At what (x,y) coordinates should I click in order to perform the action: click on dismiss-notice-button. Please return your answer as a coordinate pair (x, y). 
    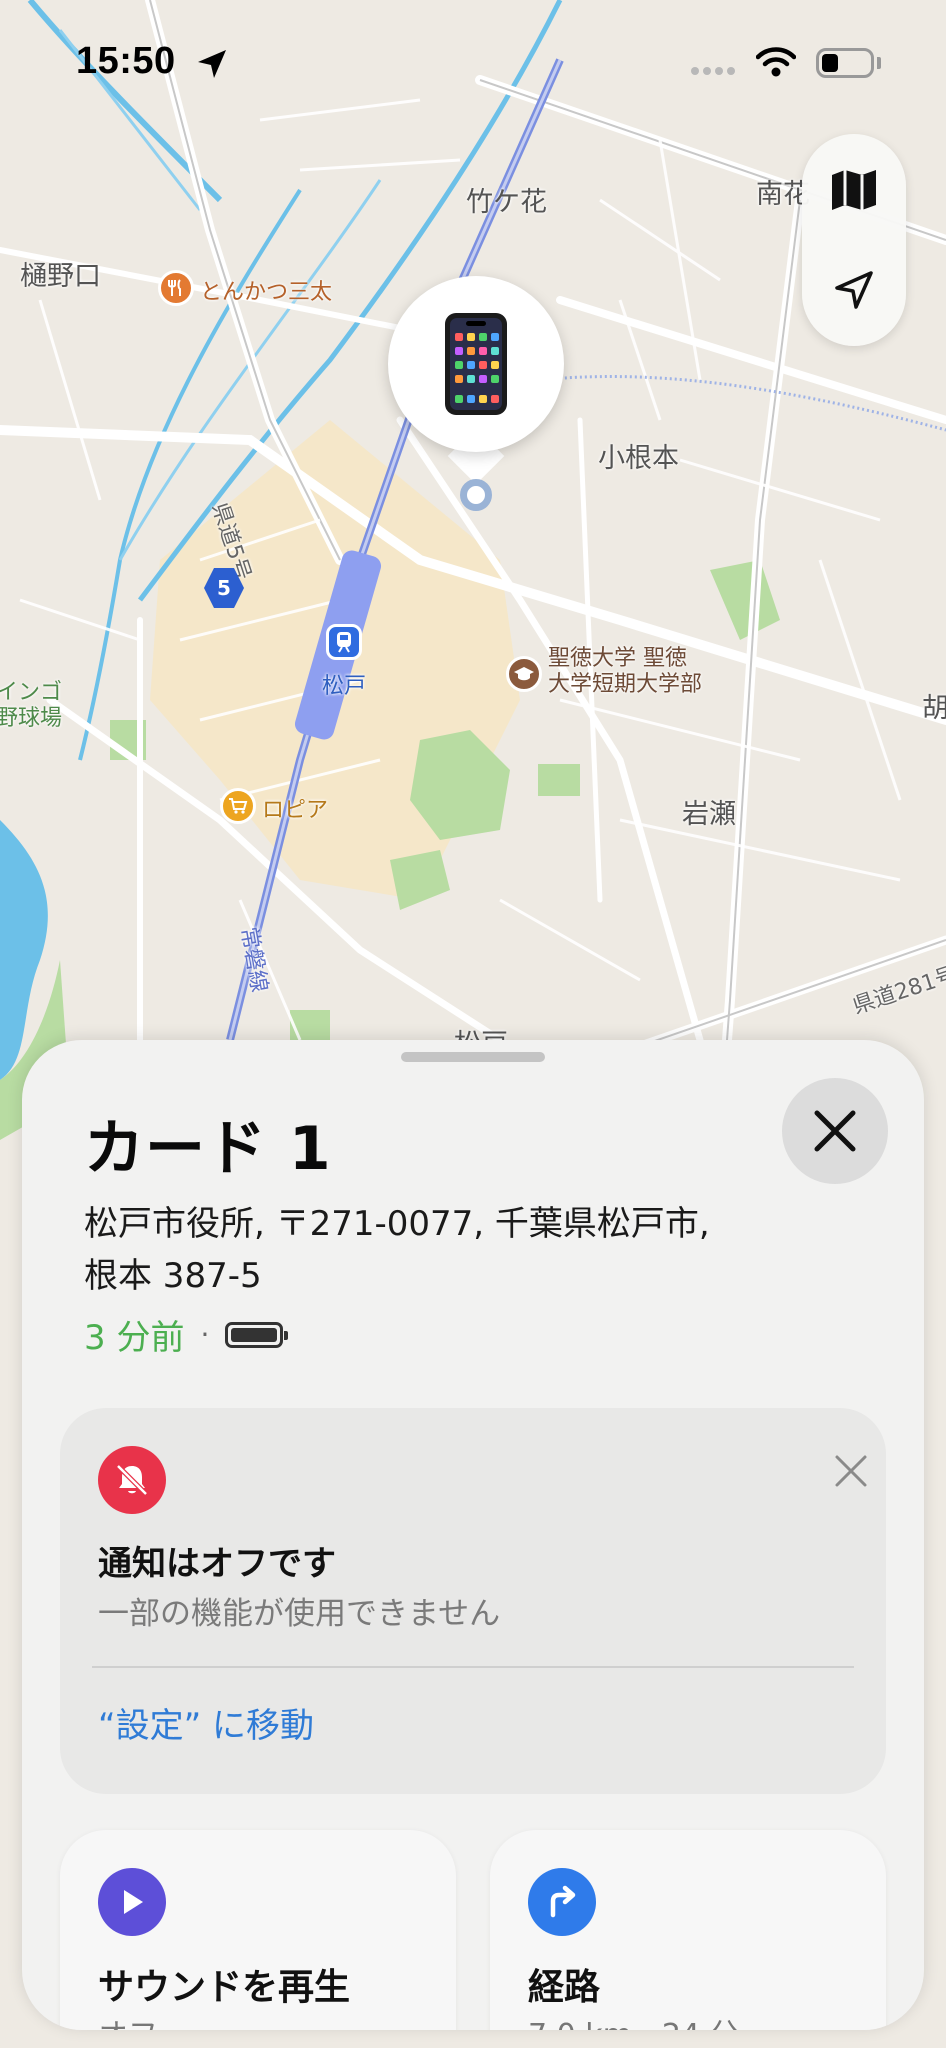
    Looking at the image, I should click on (851, 1471).